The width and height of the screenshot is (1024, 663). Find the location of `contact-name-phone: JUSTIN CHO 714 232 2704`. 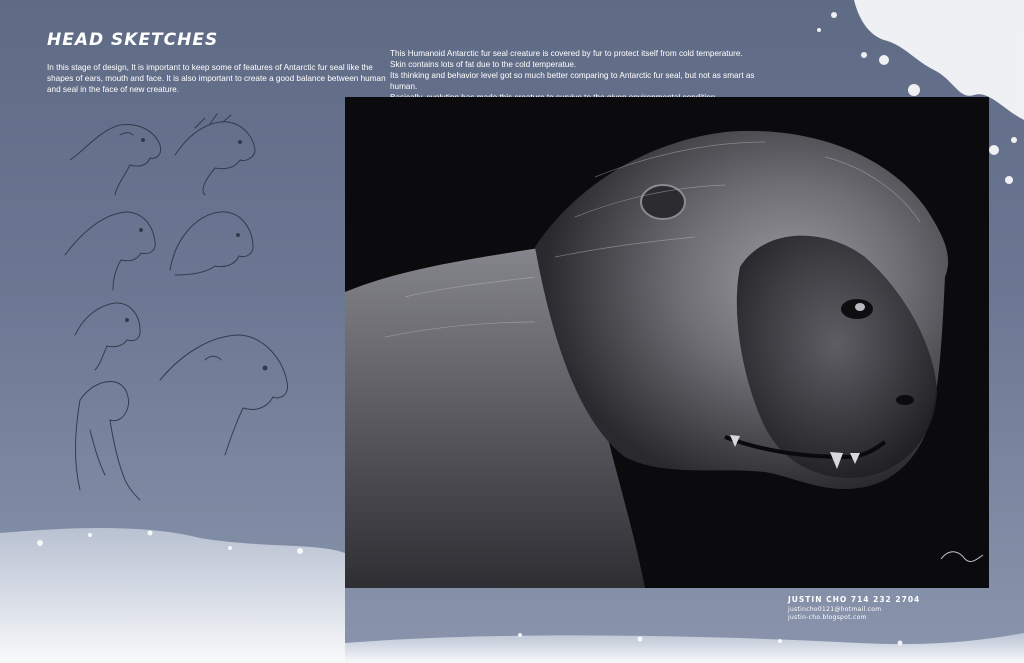

contact-name-phone: JUSTIN CHO 714 232 2704 is located at coordinates (854, 599).